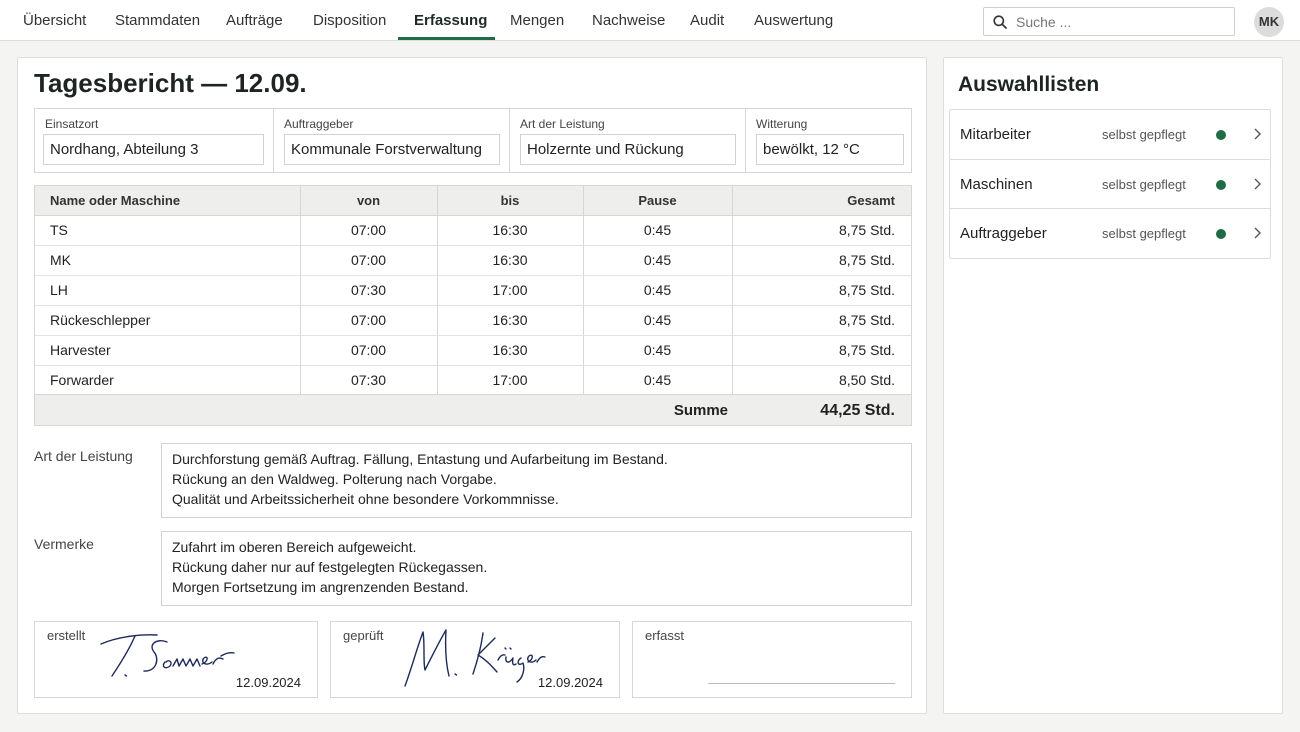  I want to click on cell-name: LH, so click(168, 290).